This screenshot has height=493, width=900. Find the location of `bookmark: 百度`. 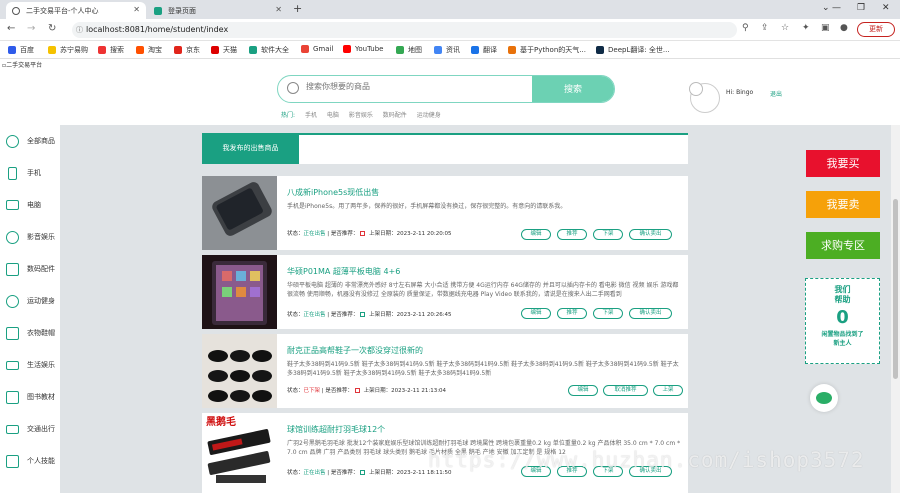

bookmark: 百度 is located at coordinates (21, 50).